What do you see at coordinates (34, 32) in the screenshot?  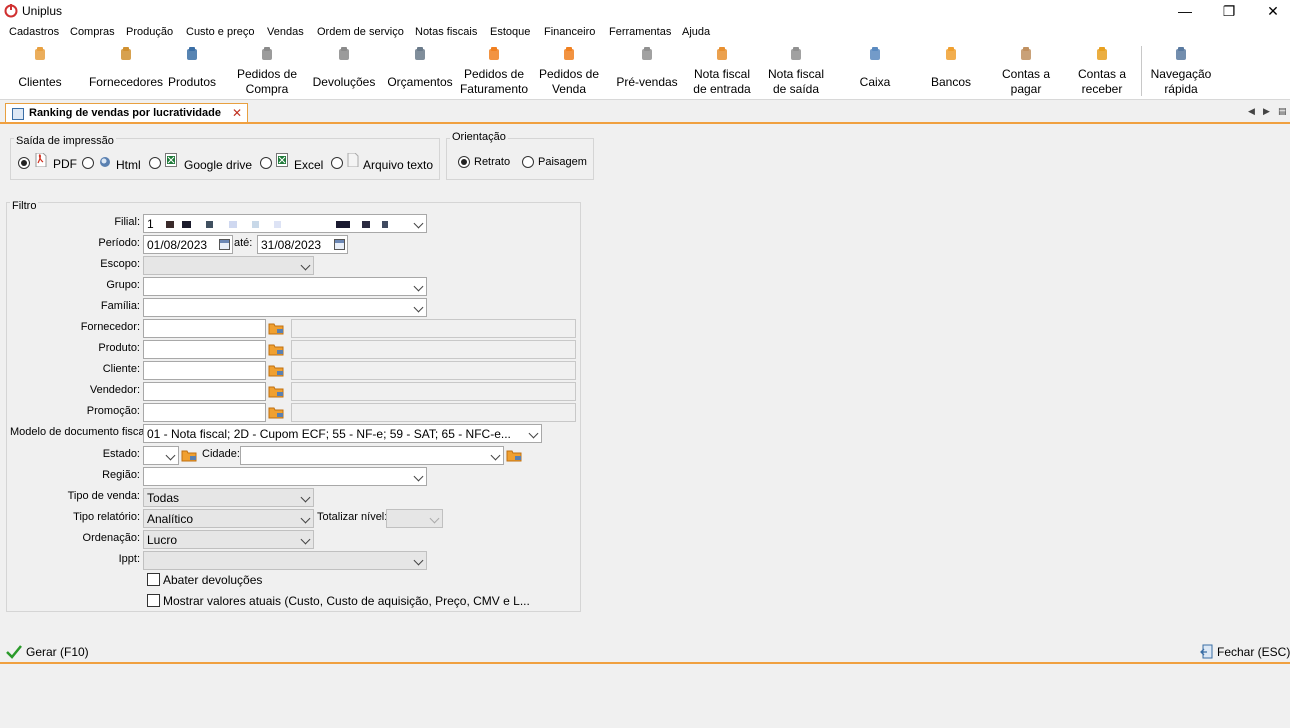 I see `menu-cadastros: Cadastros` at bounding box center [34, 32].